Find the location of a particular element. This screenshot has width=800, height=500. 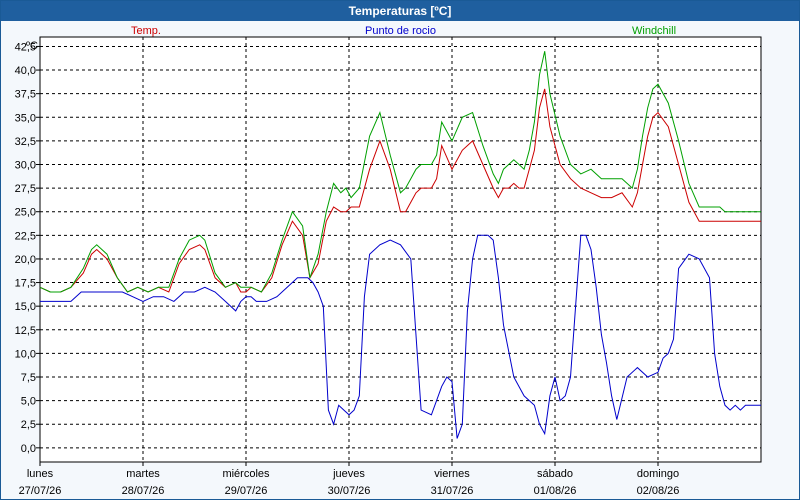

x-tick-label-date: 27/07/26 is located at coordinates (40, 491).